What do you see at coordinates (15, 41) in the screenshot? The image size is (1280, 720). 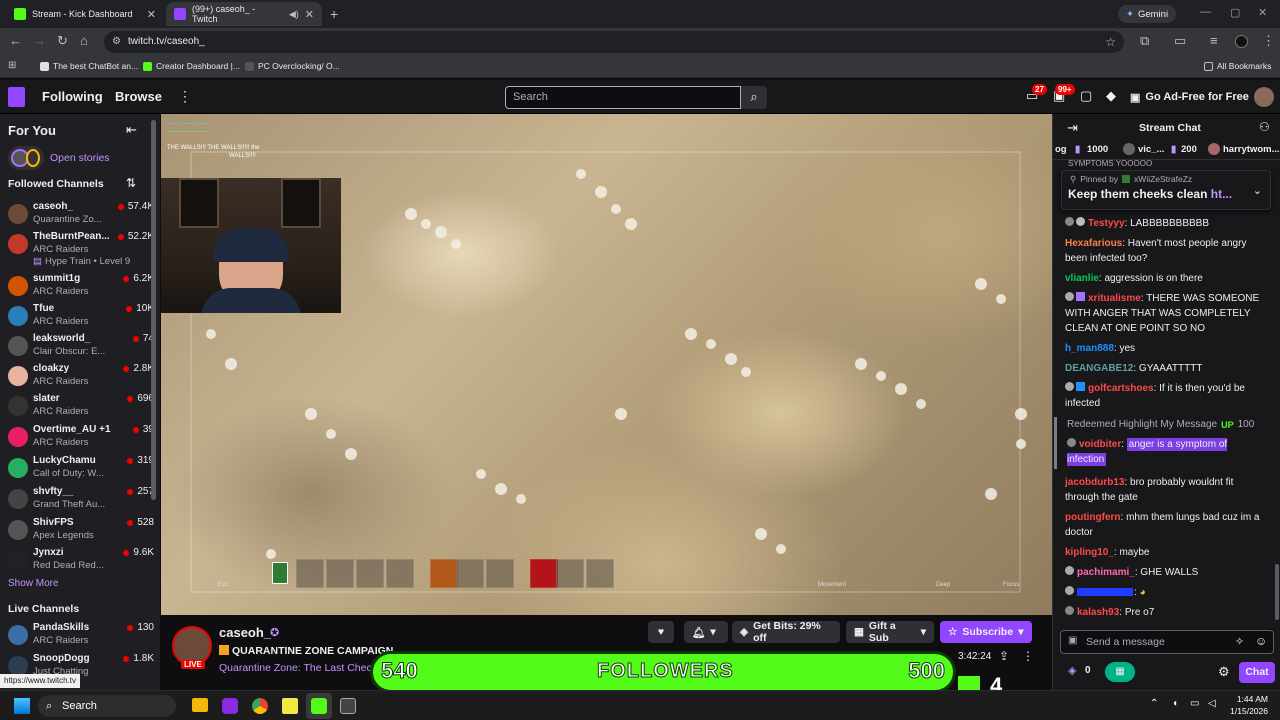 I see `back-icon: ←` at bounding box center [15, 41].